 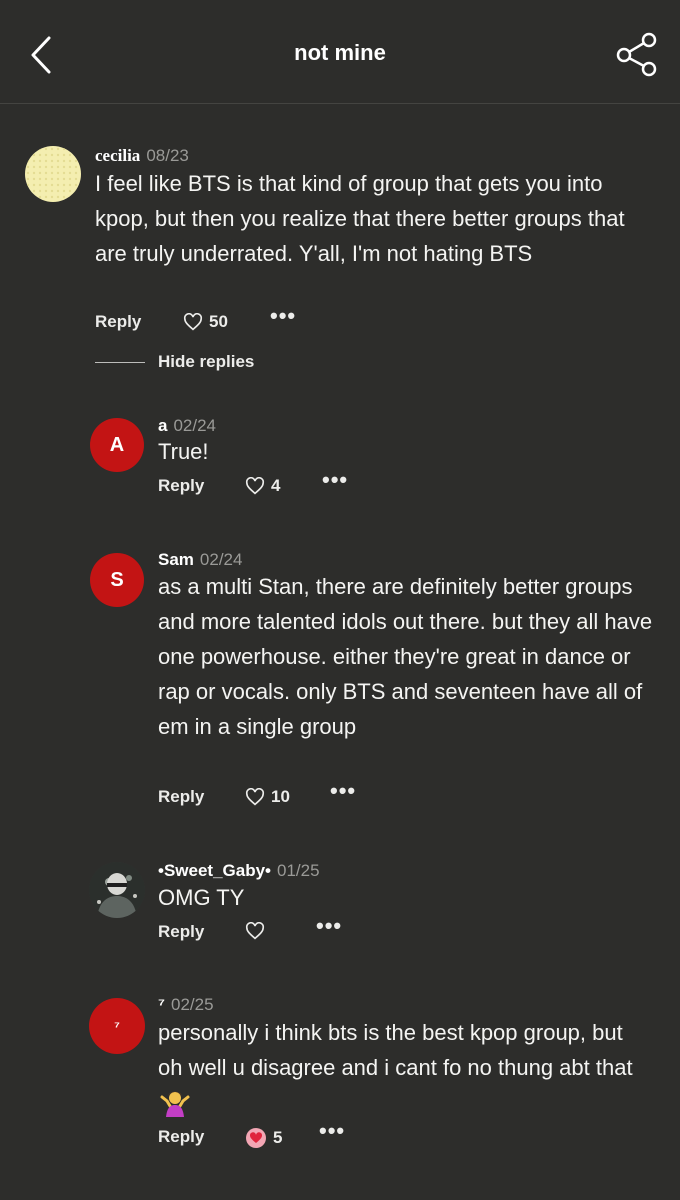 I want to click on avatar: S, so click(x=117, y=580).